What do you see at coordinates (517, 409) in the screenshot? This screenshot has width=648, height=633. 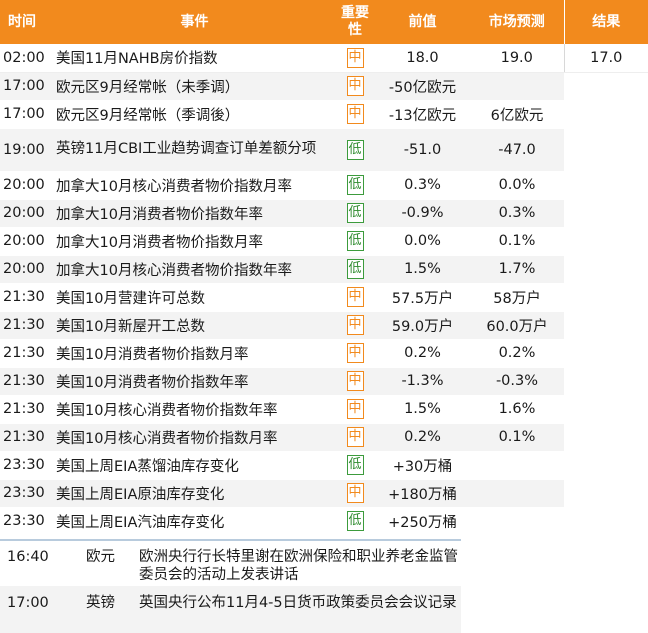 I see `forecast-cell: 1.6%` at bounding box center [517, 409].